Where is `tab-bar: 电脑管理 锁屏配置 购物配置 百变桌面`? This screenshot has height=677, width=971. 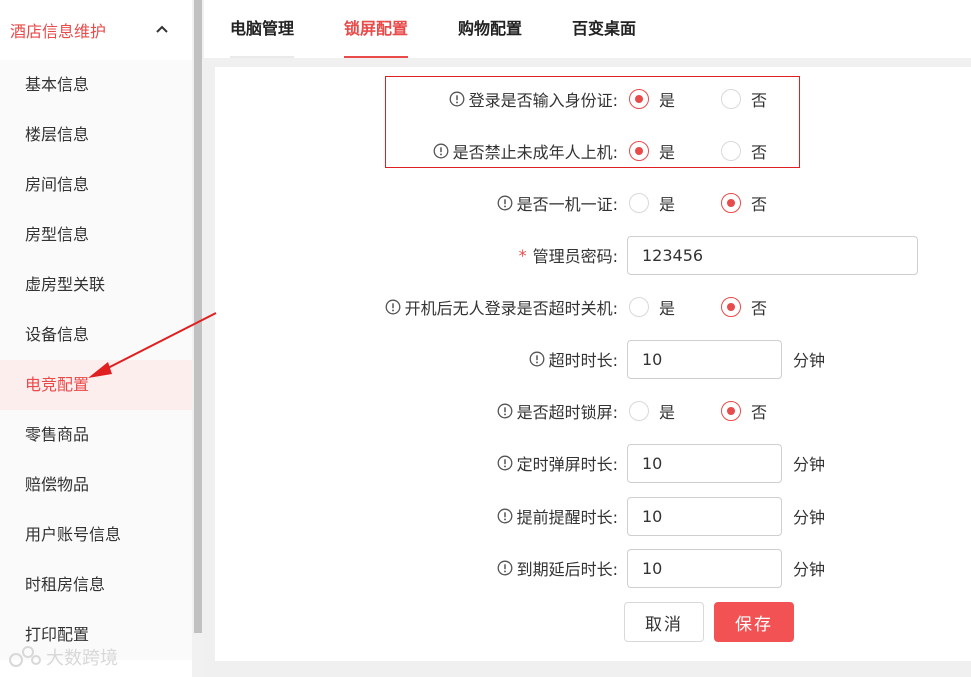
tab-bar: 电脑管理 锁屏配置 购物配置 百变桌面 is located at coordinates (587, 29).